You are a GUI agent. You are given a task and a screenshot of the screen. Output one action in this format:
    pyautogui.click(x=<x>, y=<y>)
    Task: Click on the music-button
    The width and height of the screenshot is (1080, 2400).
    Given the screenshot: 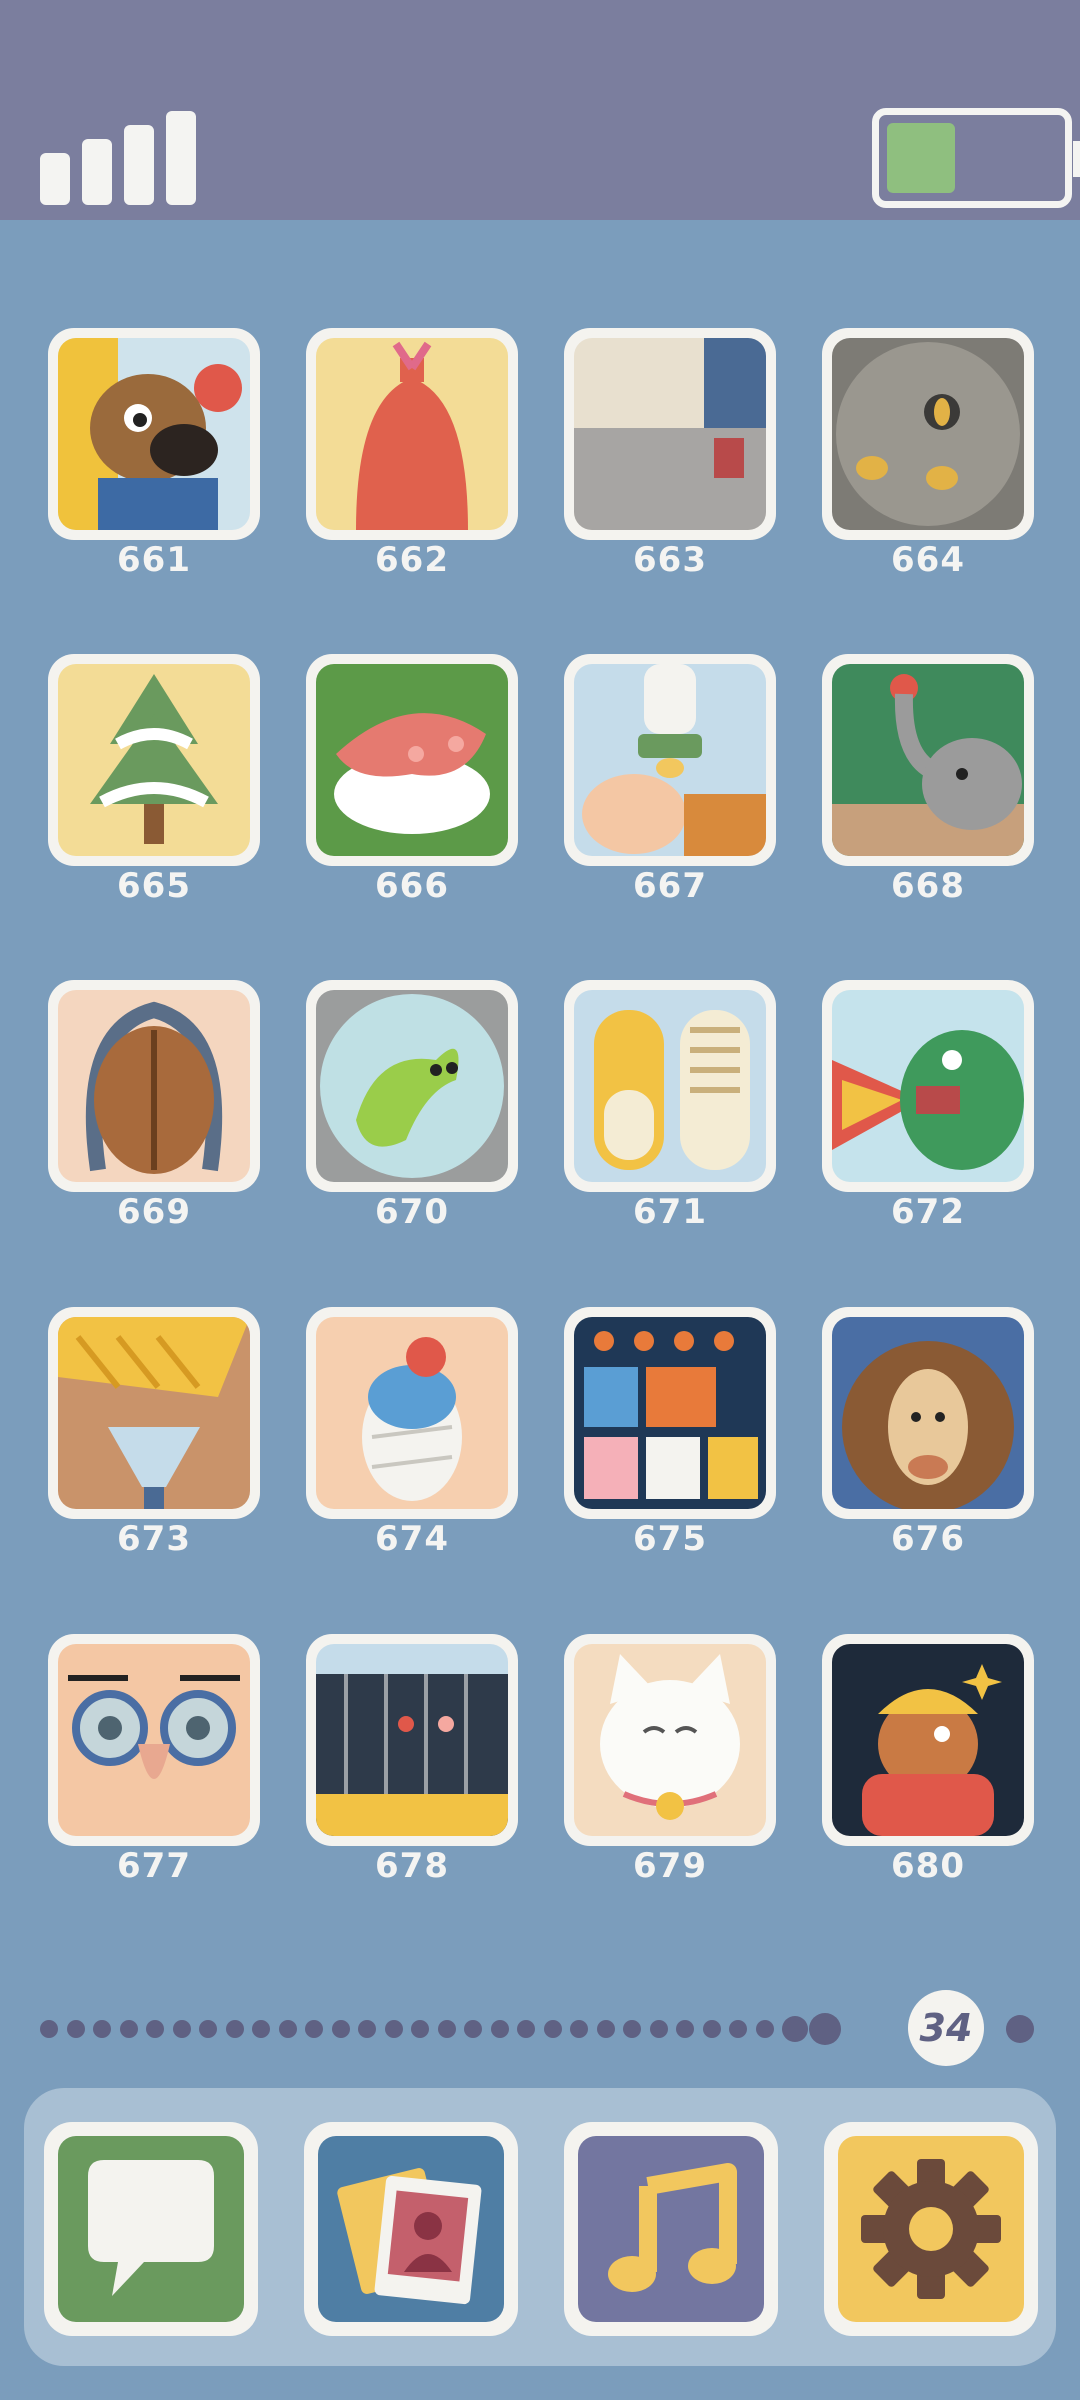 What is the action you would take?
    pyautogui.click(x=671, y=2229)
    